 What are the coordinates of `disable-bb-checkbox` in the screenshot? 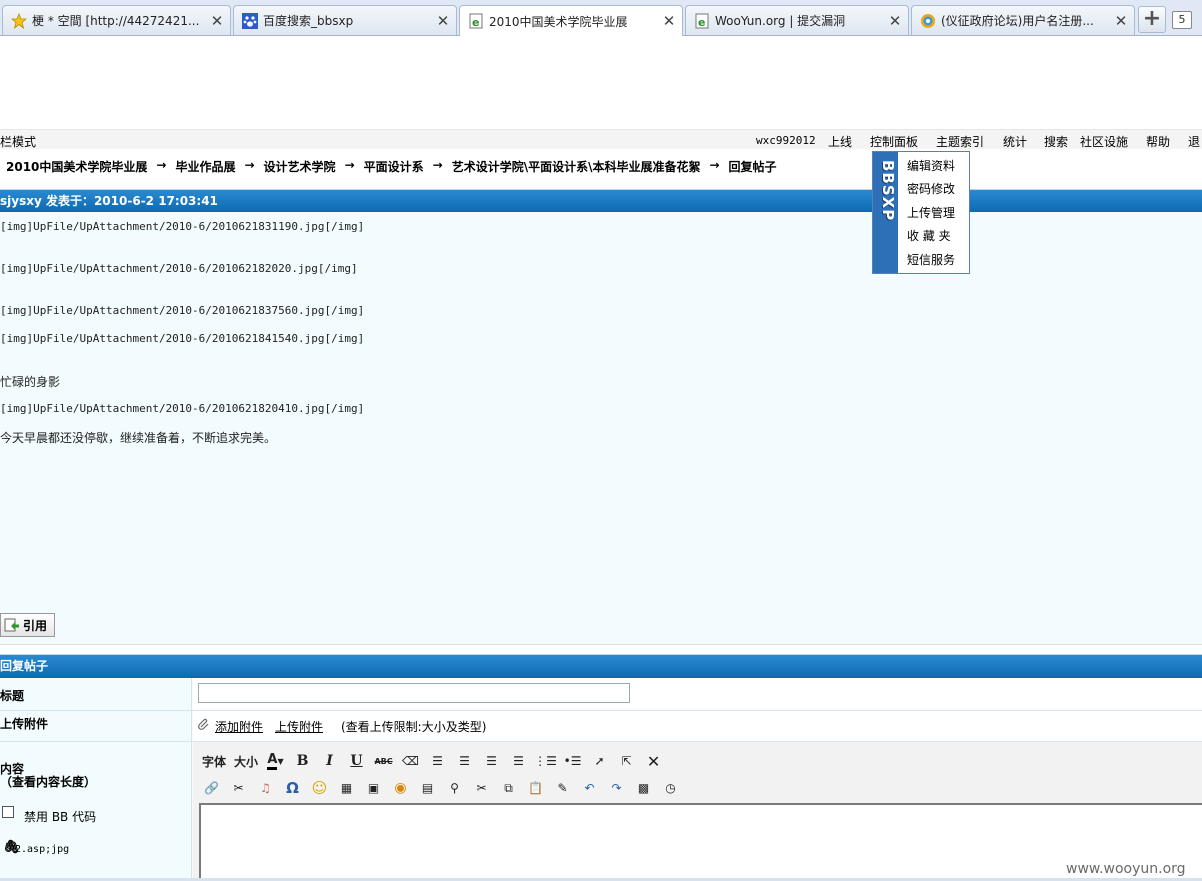 It's located at (8, 812).